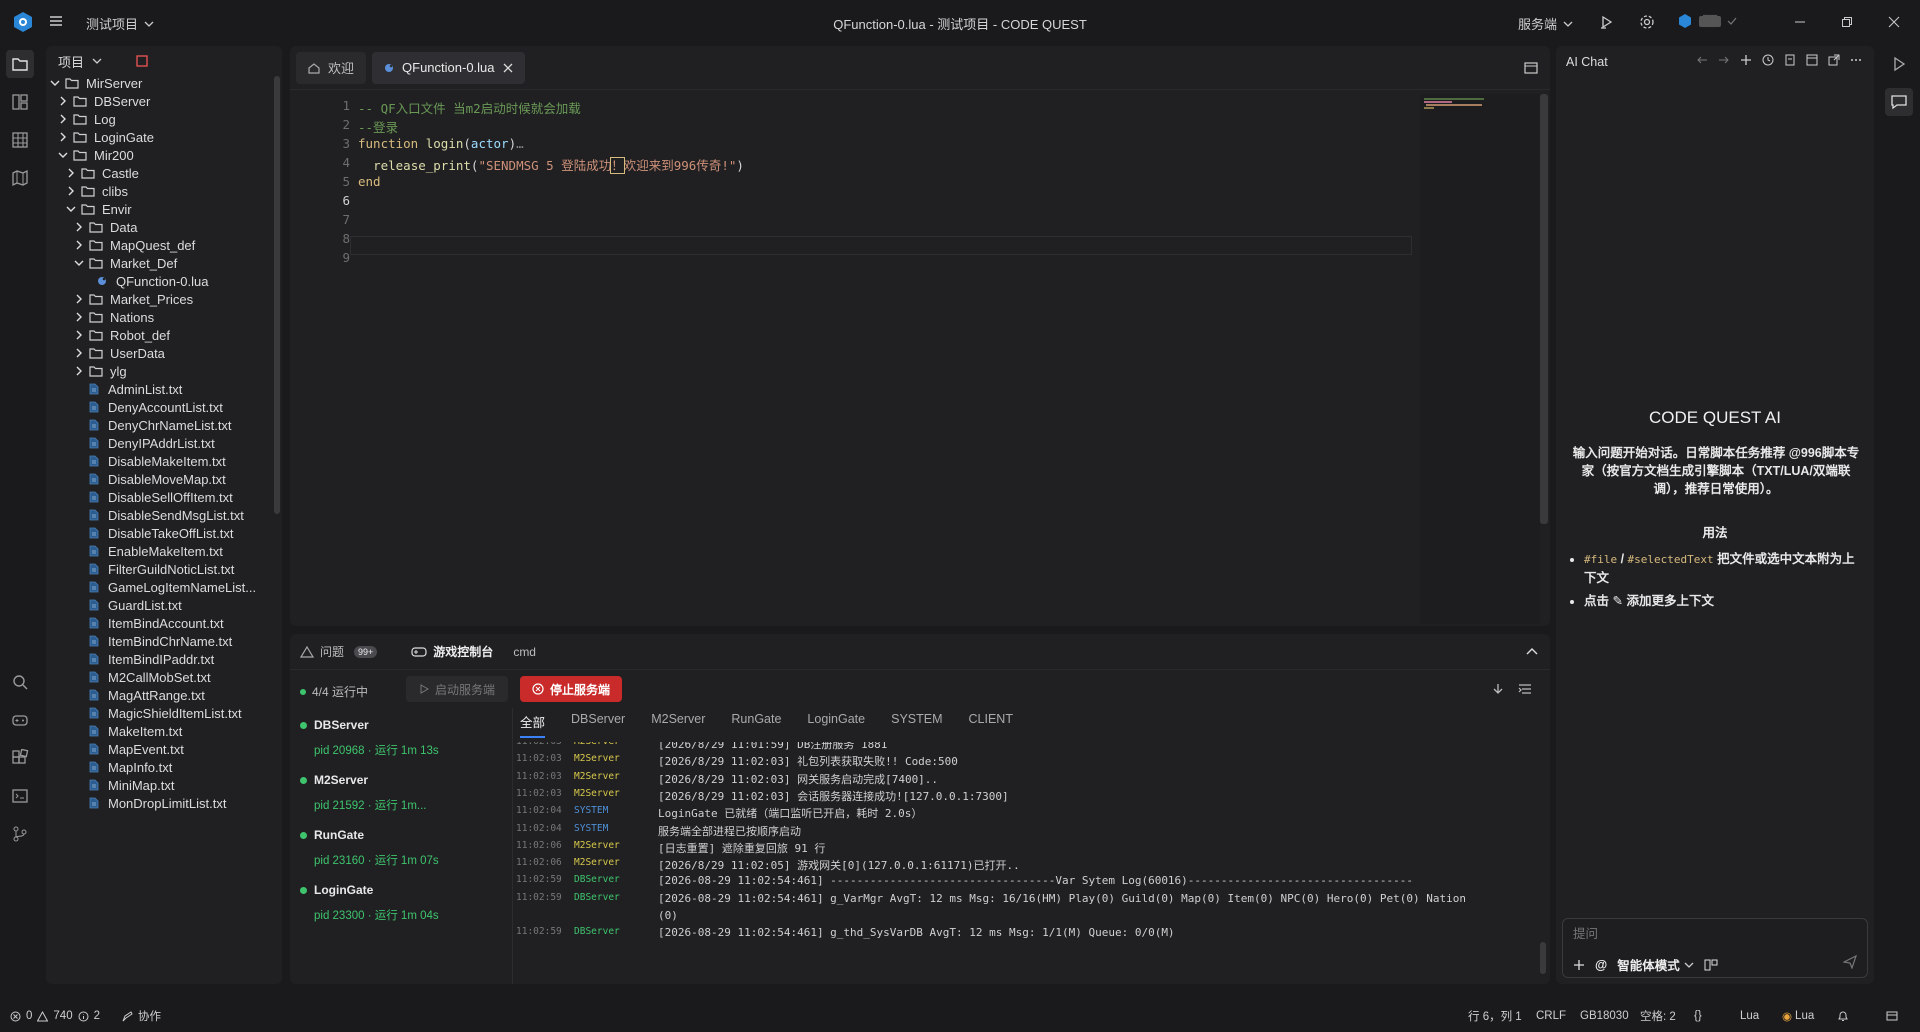 Image resolution: width=1920 pixels, height=1032 pixels. What do you see at coordinates (20, 682) in the screenshot?
I see `search-icon` at bounding box center [20, 682].